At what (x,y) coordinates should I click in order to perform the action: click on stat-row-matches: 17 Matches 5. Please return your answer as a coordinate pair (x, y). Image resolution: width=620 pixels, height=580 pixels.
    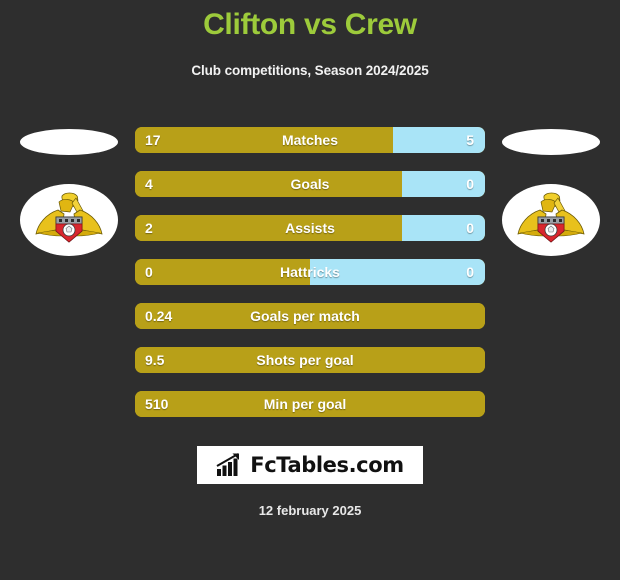
    Looking at the image, I should click on (310, 140).